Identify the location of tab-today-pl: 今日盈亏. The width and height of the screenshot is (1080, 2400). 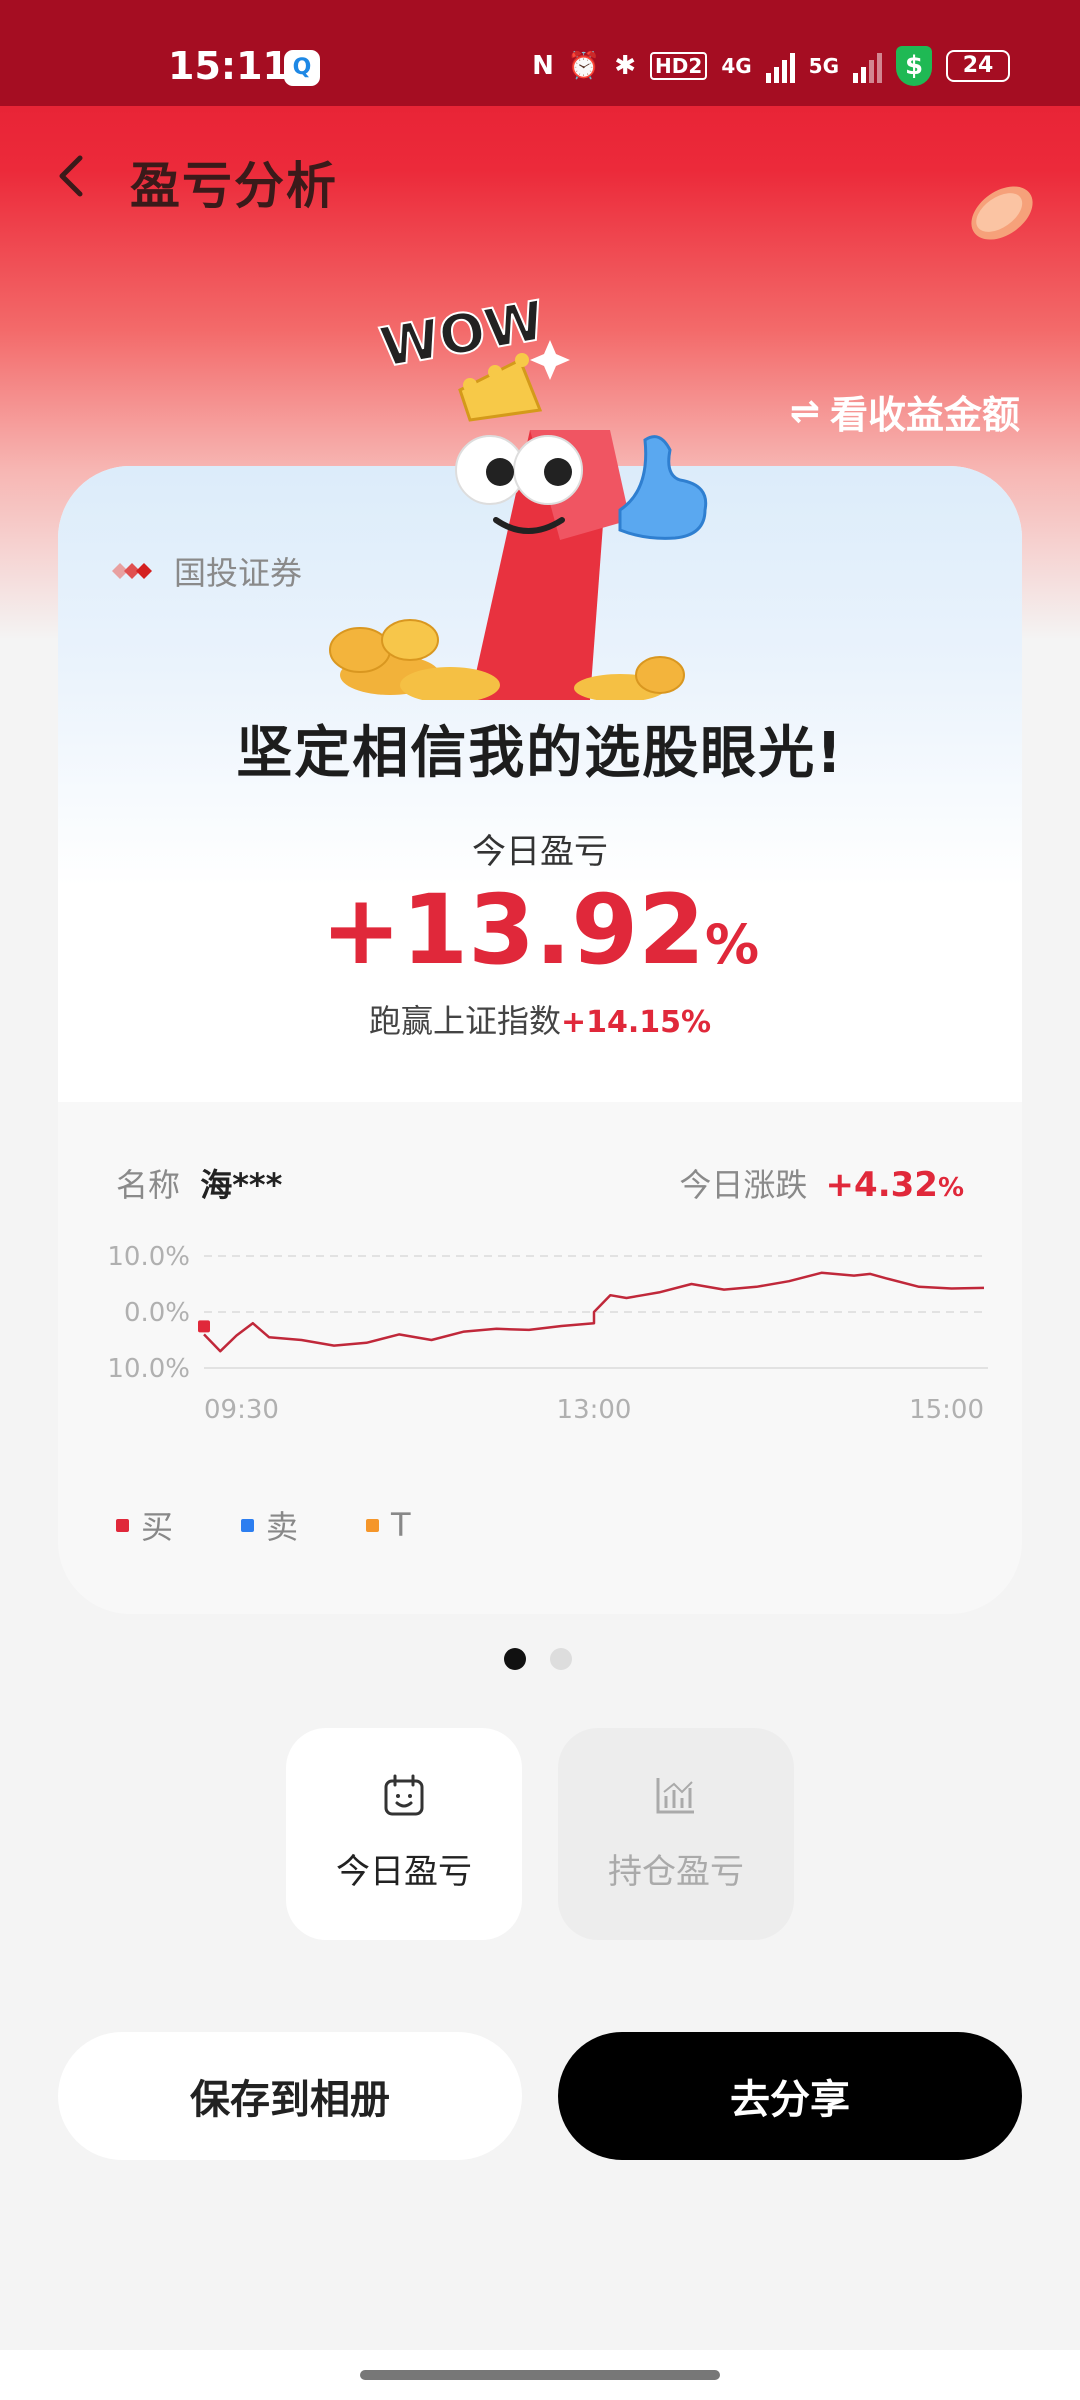
(404, 1834).